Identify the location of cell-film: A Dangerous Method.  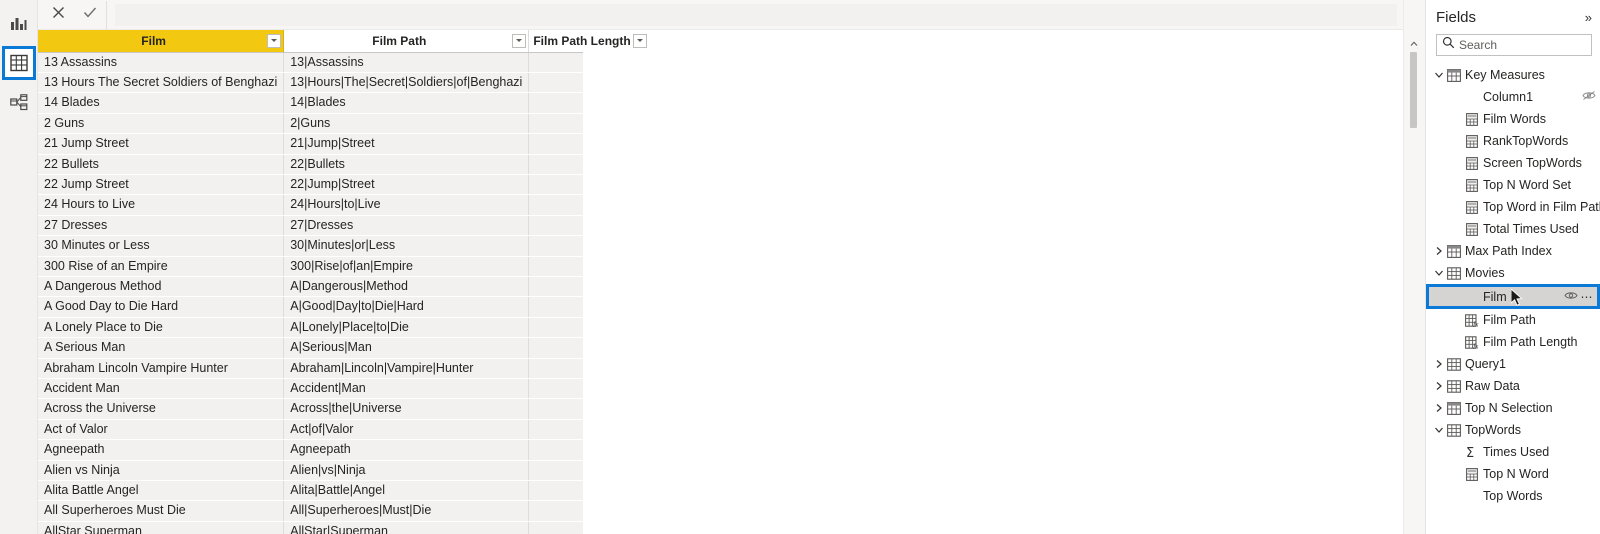
(161, 287).